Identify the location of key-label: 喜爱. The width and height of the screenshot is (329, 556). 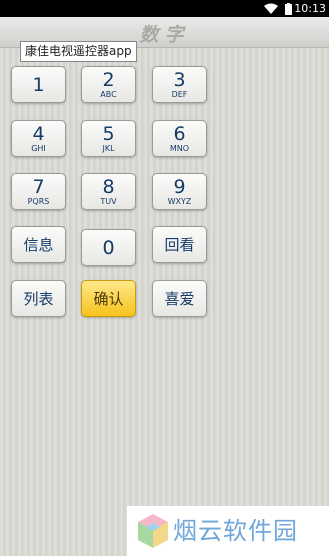
(179, 299).